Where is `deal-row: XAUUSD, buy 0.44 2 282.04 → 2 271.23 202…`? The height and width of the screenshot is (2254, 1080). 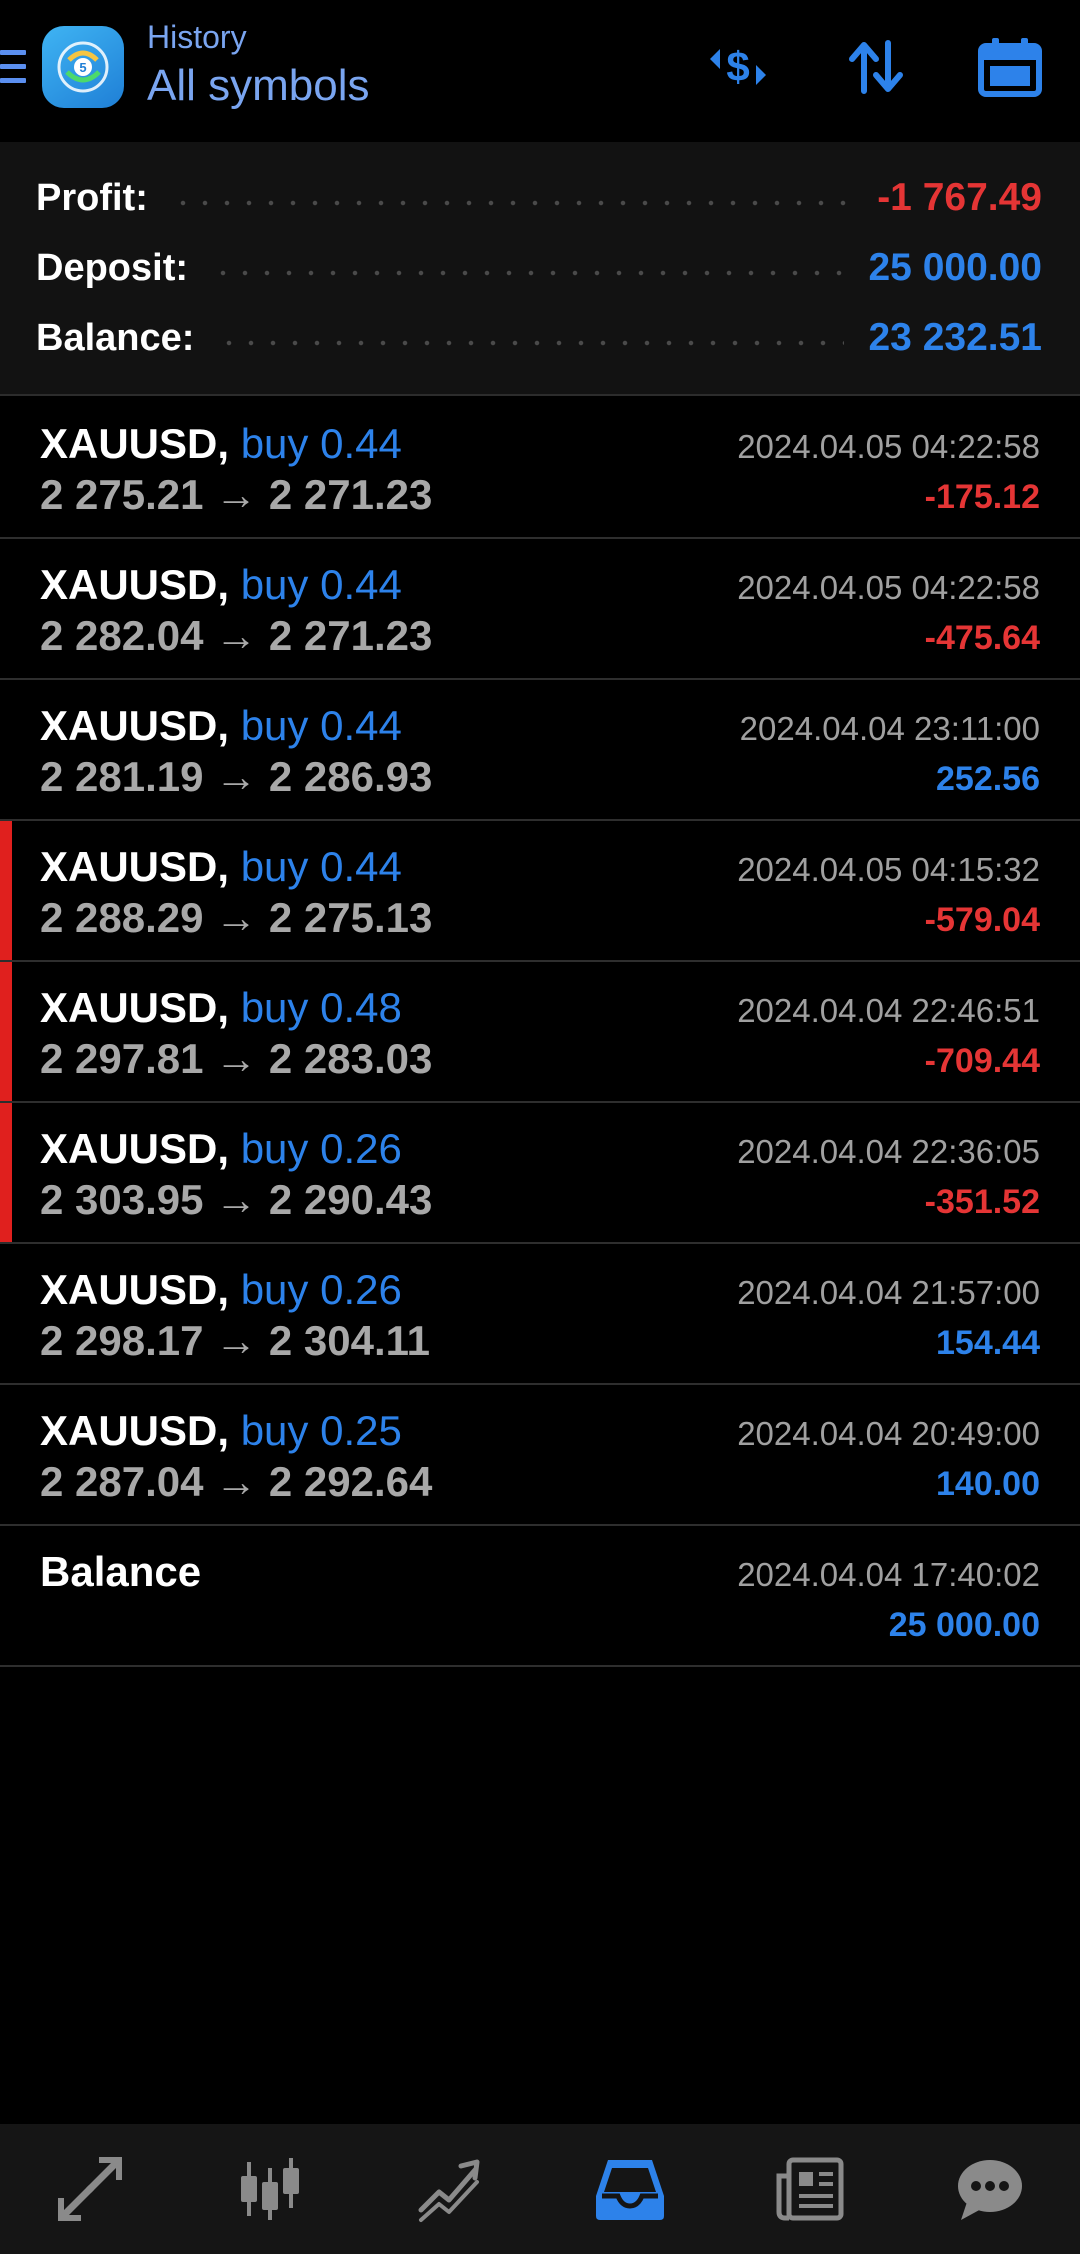
deal-row: XAUUSD, buy 0.44 2 282.04 → 2 271.23 202… is located at coordinates (540, 609).